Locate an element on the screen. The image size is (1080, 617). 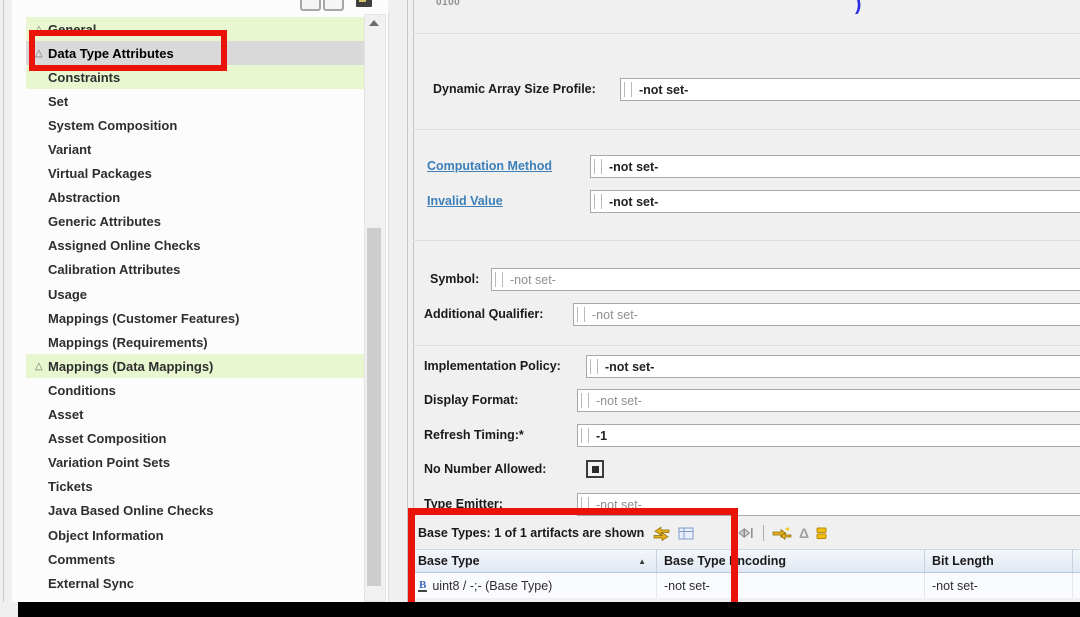
sidebar-item: △ Asset Composition is located at coordinates (200, 439).